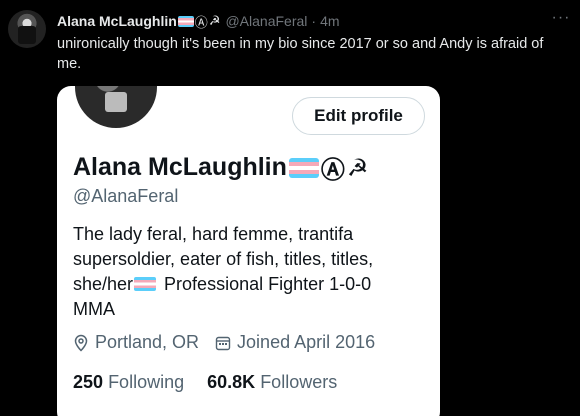 The image size is (580, 416). I want to click on following-label: Following, so click(146, 382).